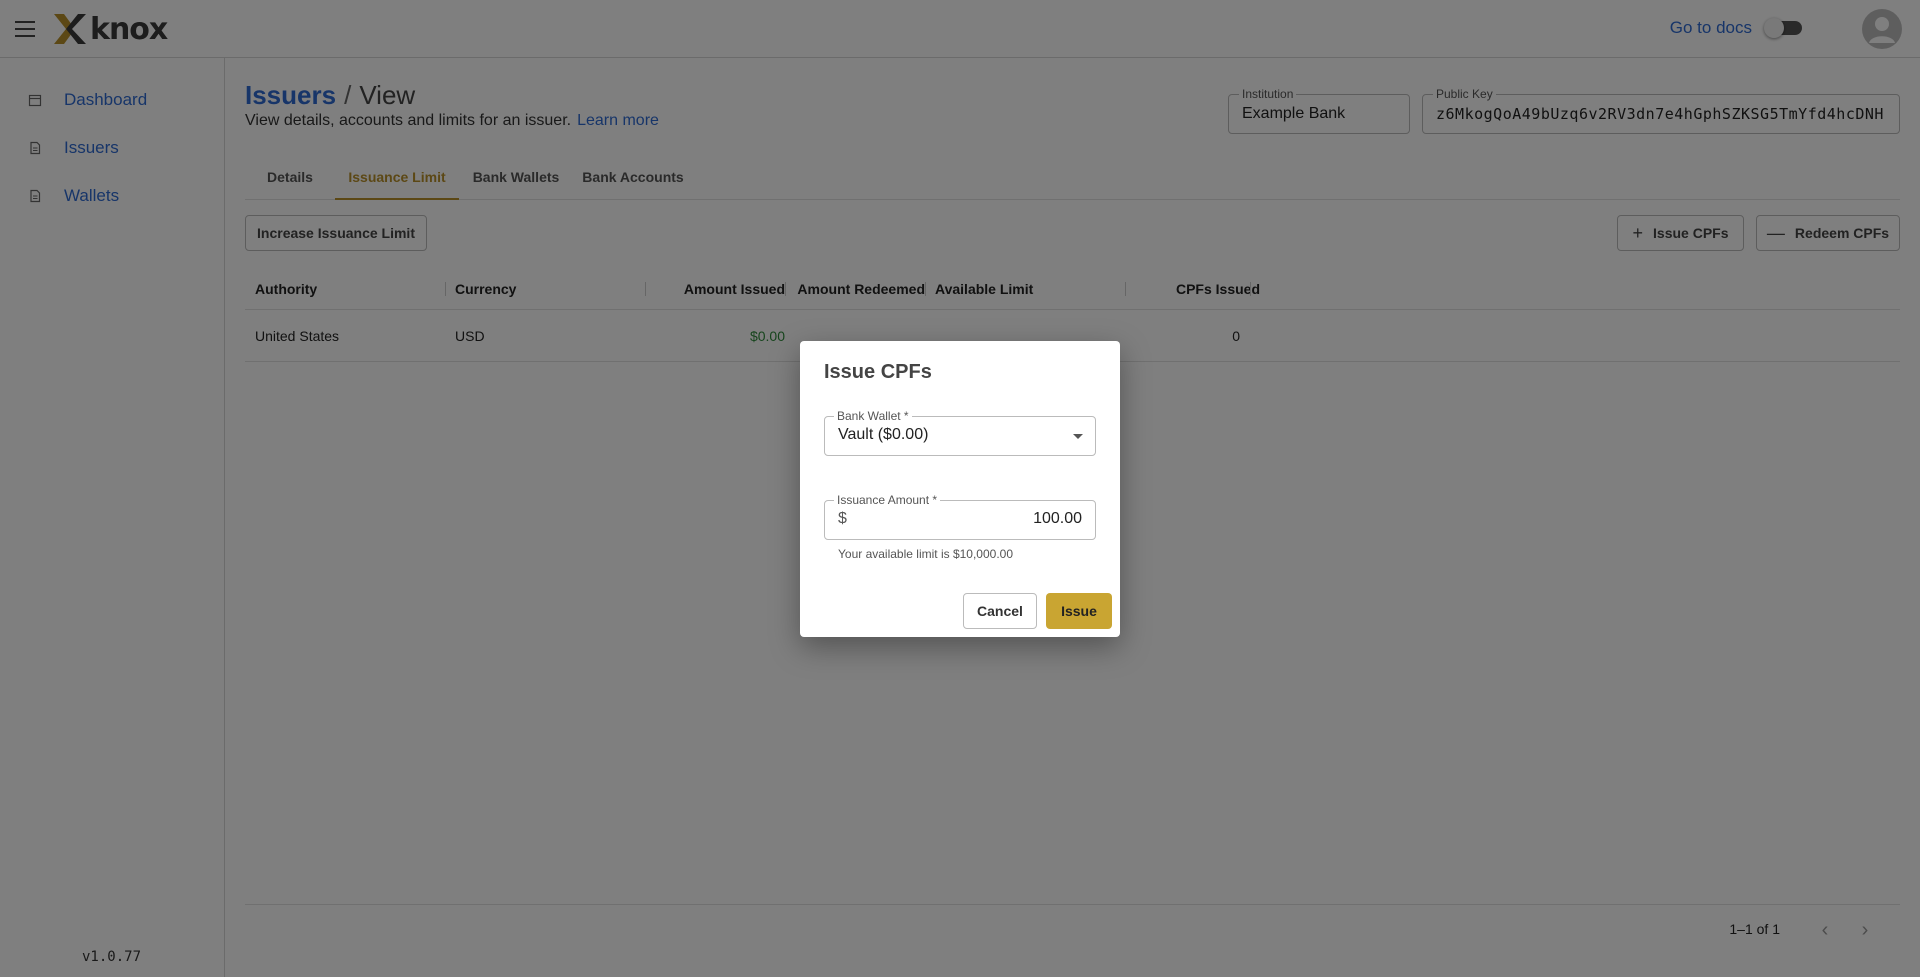 The width and height of the screenshot is (1920, 977). I want to click on bank-wallet-select: Bank Wallet * Vault ($0.00), so click(960, 432).